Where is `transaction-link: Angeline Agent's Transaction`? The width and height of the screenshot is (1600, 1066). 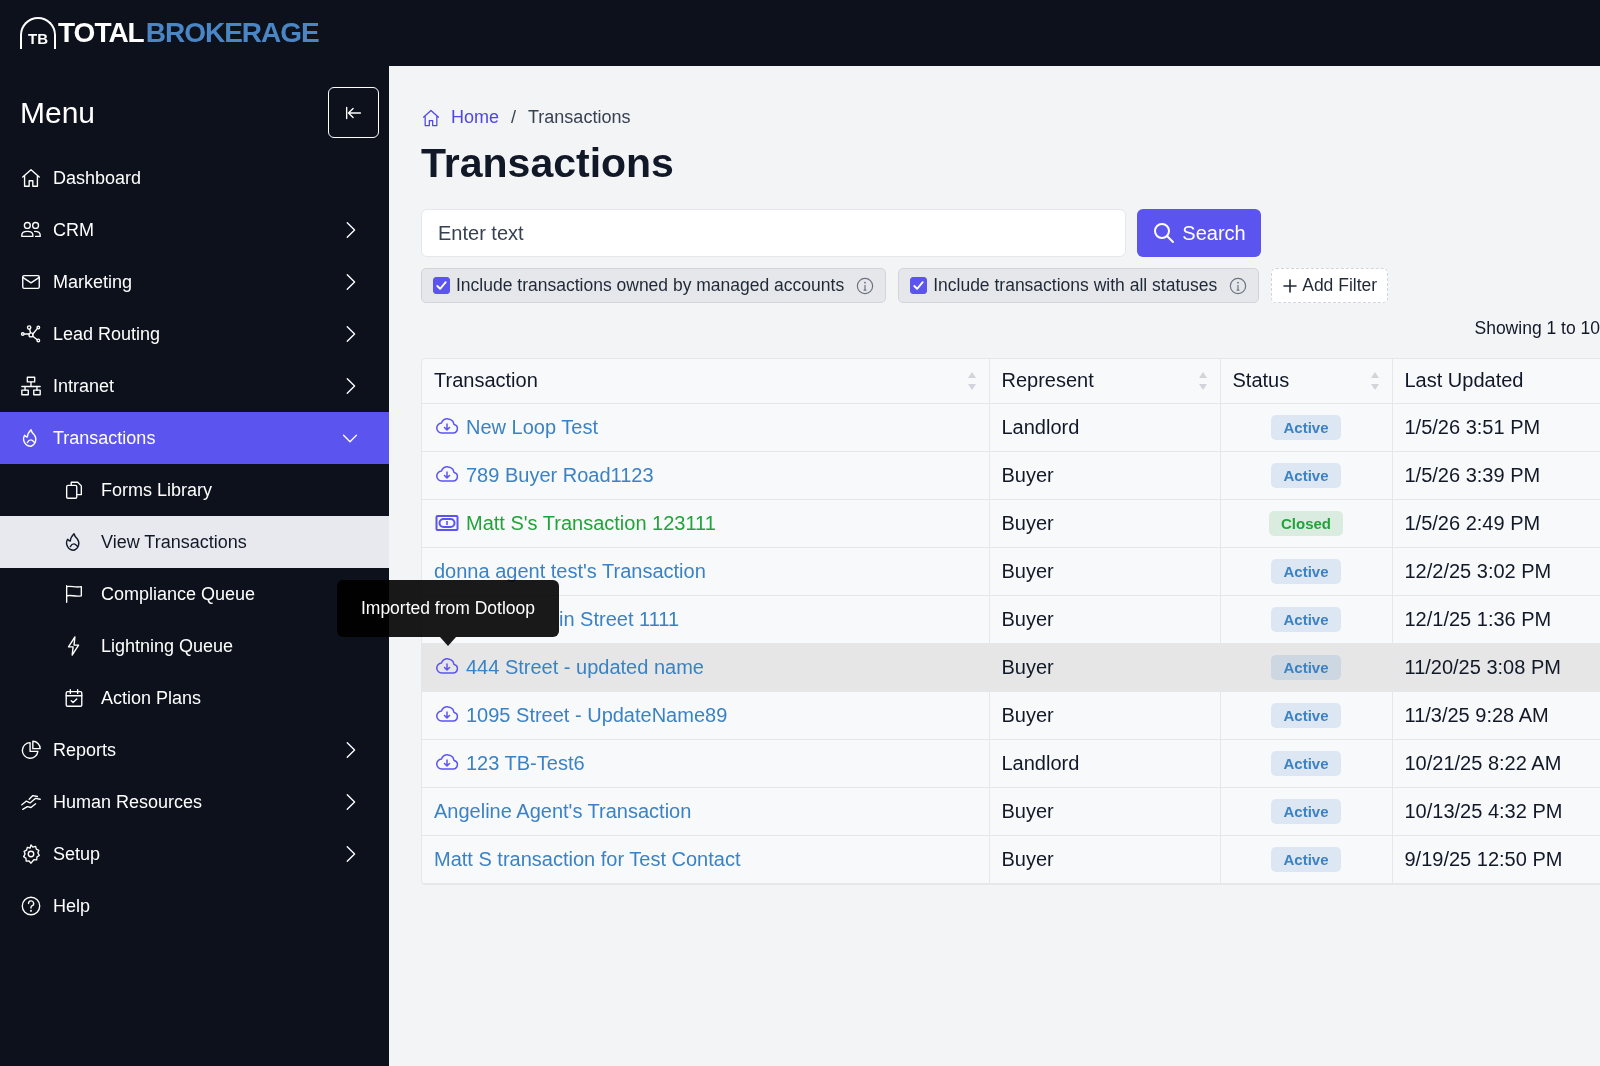
transaction-link: Angeline Agent's Transaction is located at coordinates (563, 811).